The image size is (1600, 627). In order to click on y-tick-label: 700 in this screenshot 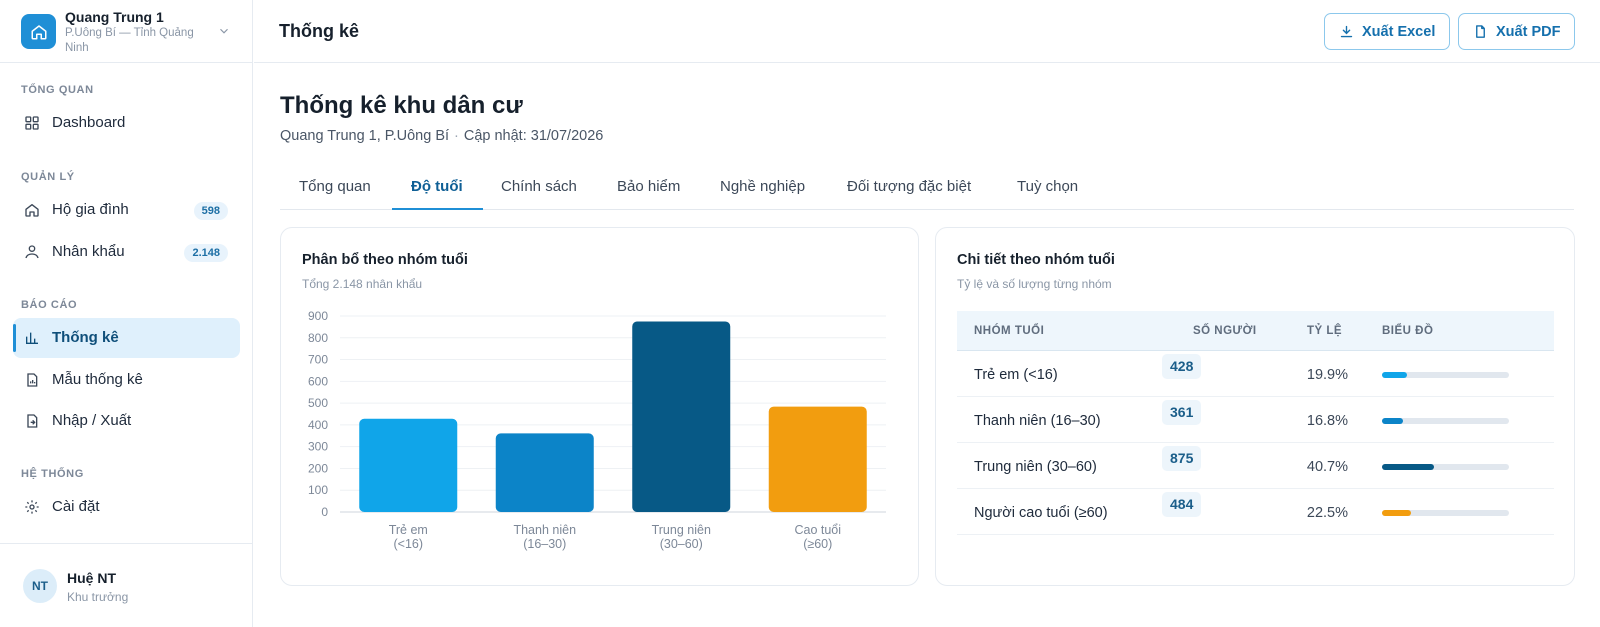, I will do `click(318, 360)`.